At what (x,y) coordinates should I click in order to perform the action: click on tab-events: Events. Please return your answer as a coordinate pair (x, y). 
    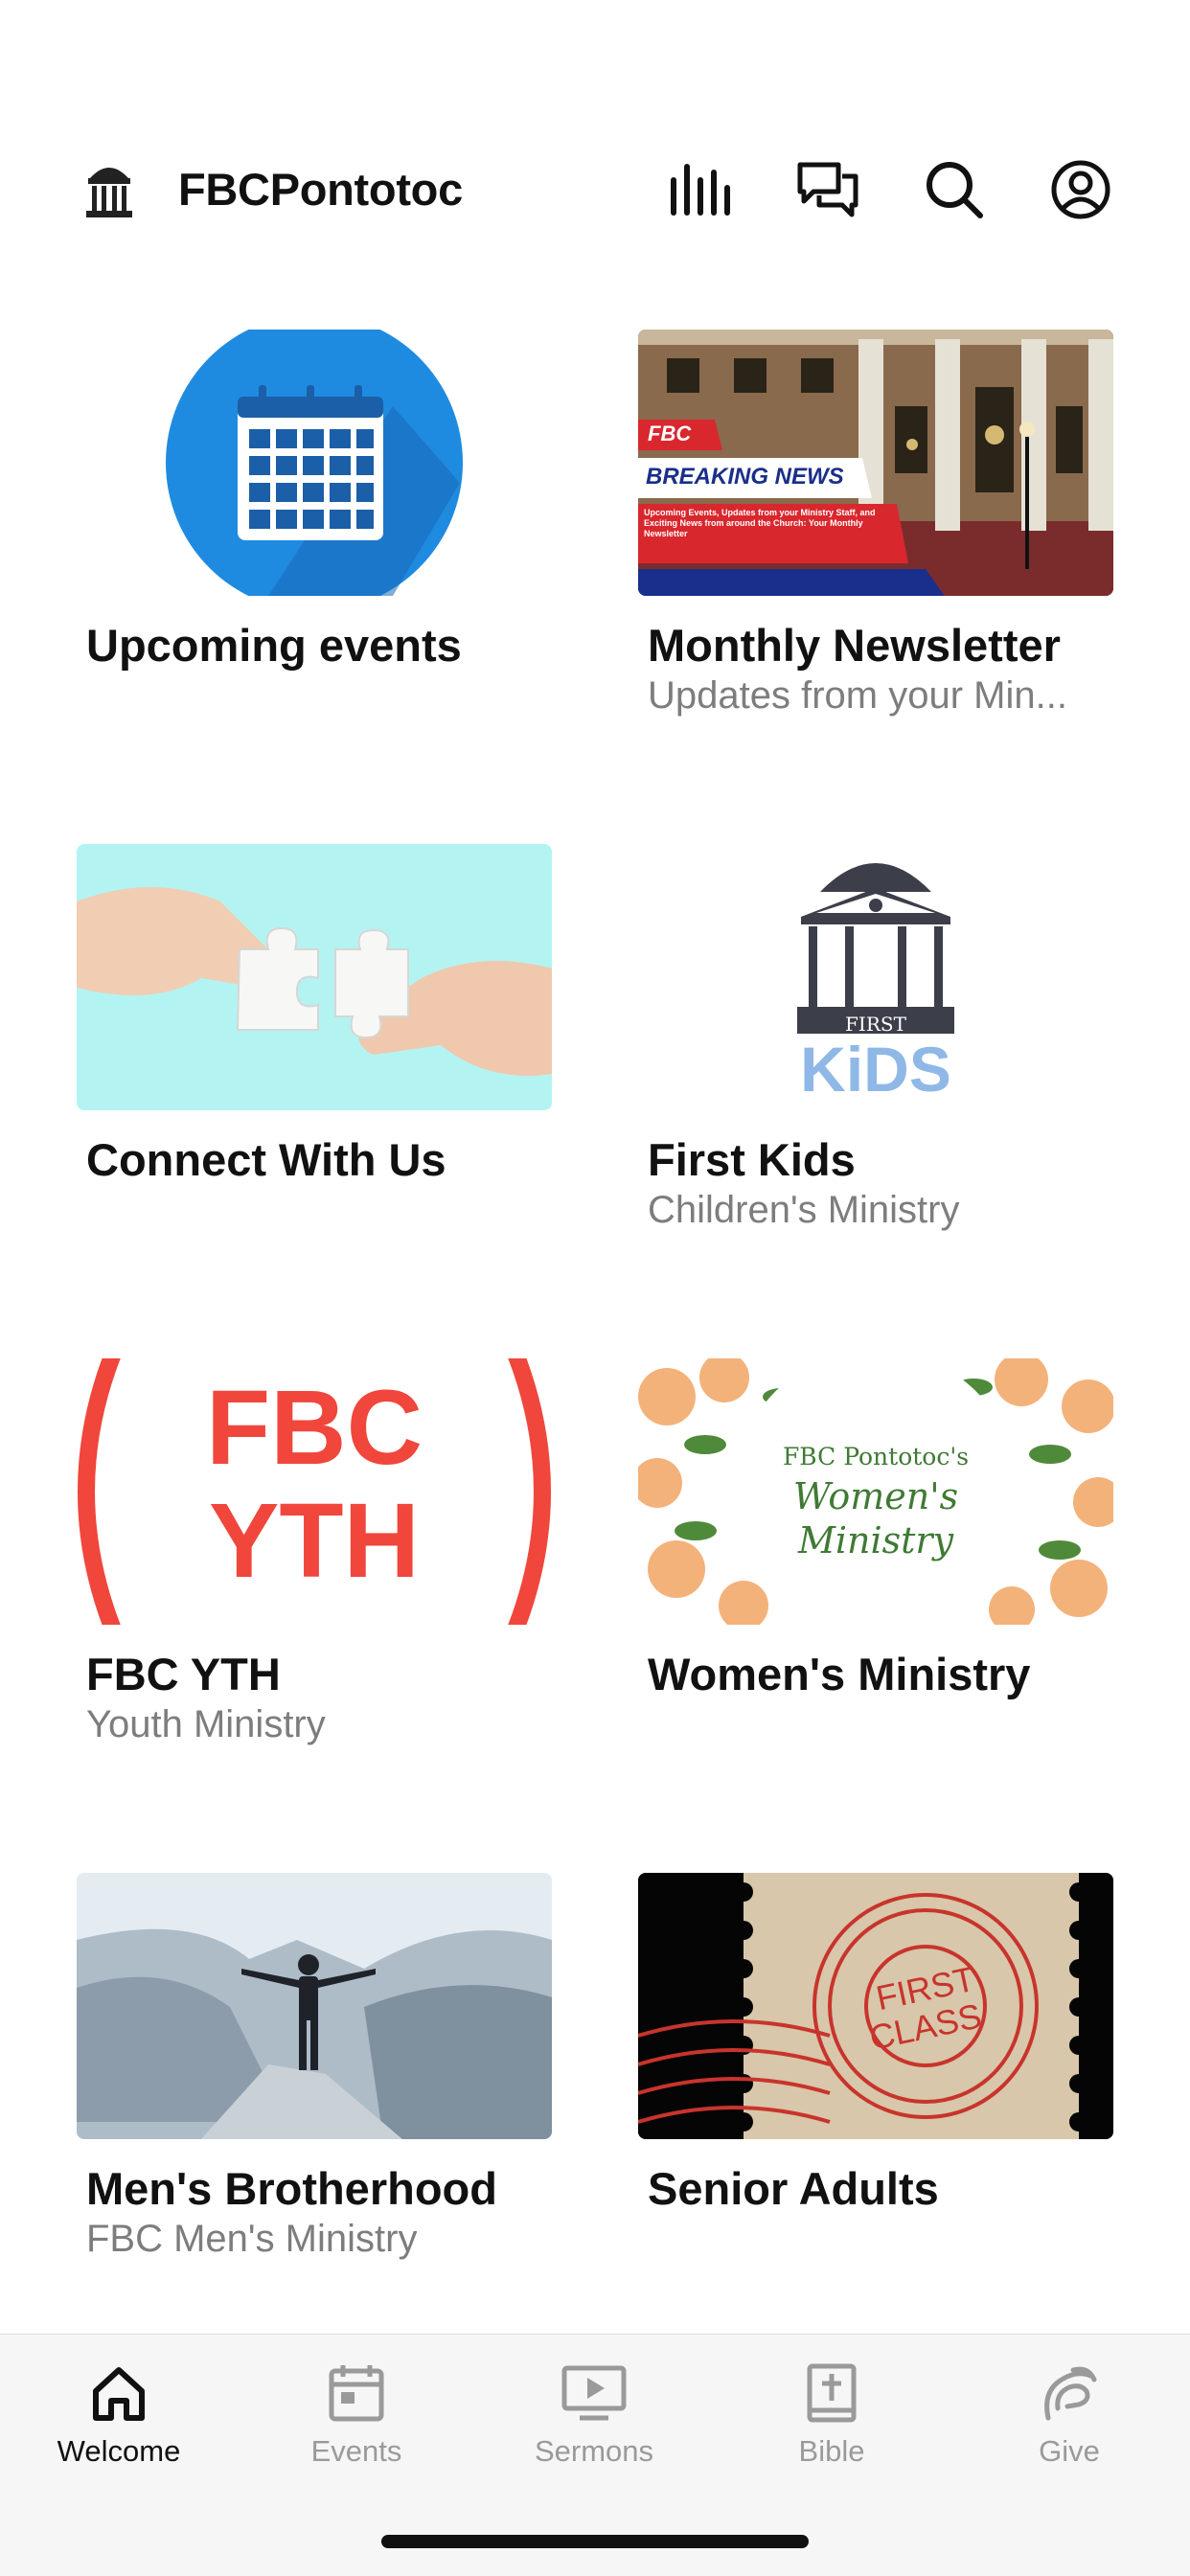
    Looking at the image, I should click on (357, 2416).